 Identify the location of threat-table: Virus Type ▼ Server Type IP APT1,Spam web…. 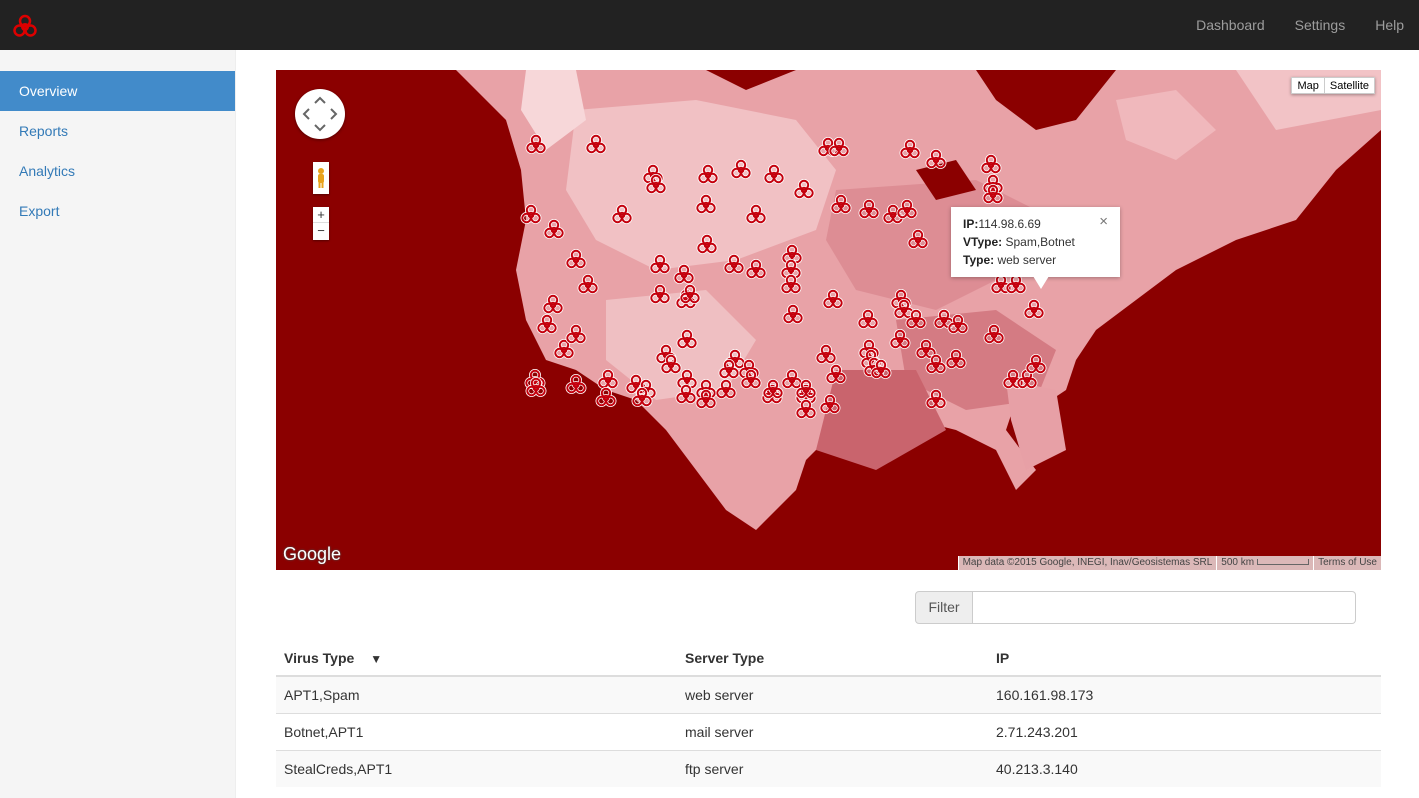
(828, 713).